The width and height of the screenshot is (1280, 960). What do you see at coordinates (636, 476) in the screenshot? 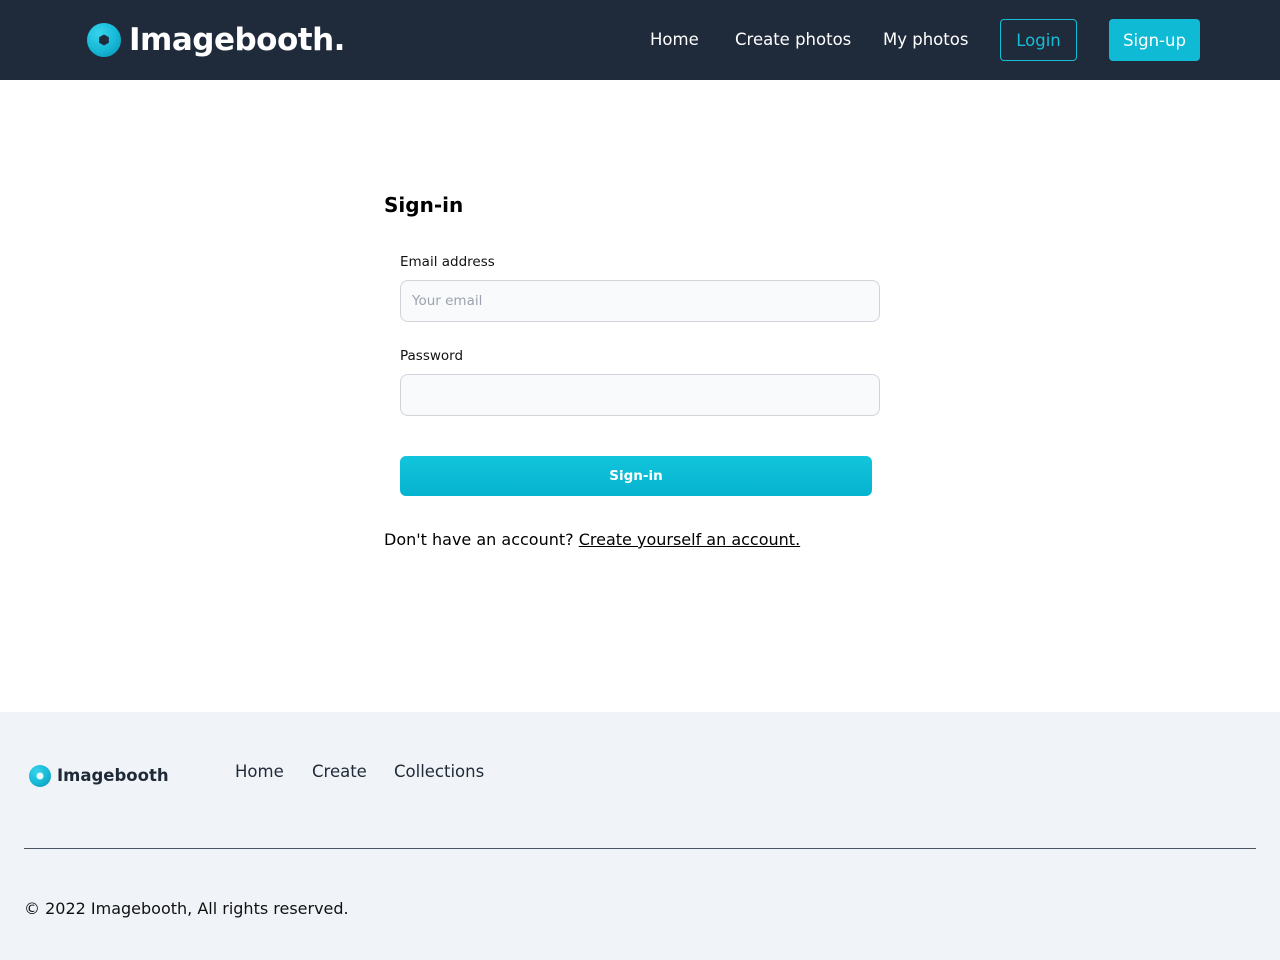
I see `signin-submit-button: Sign-in` at bounding box center [636, 476].